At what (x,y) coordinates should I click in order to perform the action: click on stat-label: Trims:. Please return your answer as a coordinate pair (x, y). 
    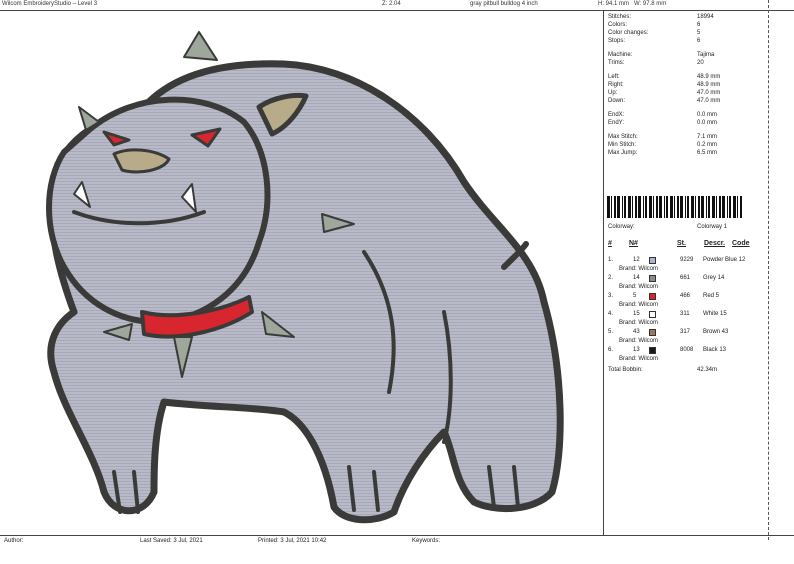
    Looking at the image, I should click on (616, 63).